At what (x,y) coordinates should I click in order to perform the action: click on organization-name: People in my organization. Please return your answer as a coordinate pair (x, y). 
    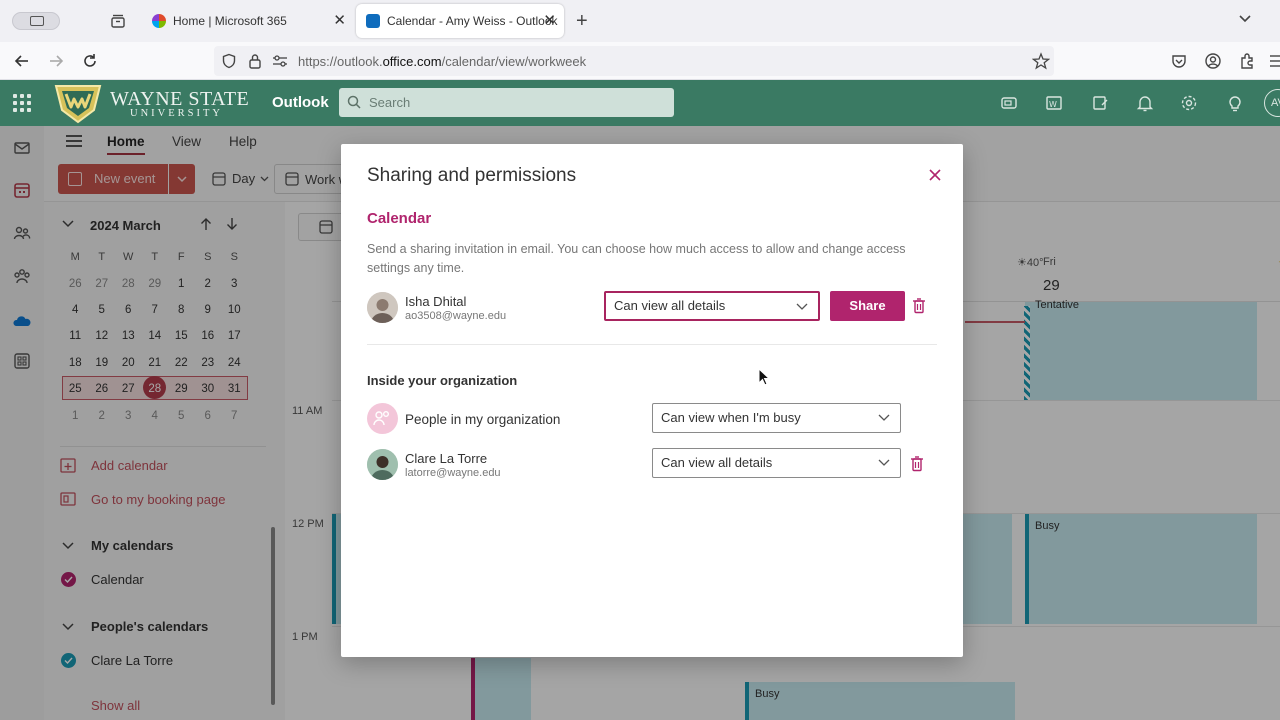
    Looking at the image, I should click on (483, 419).